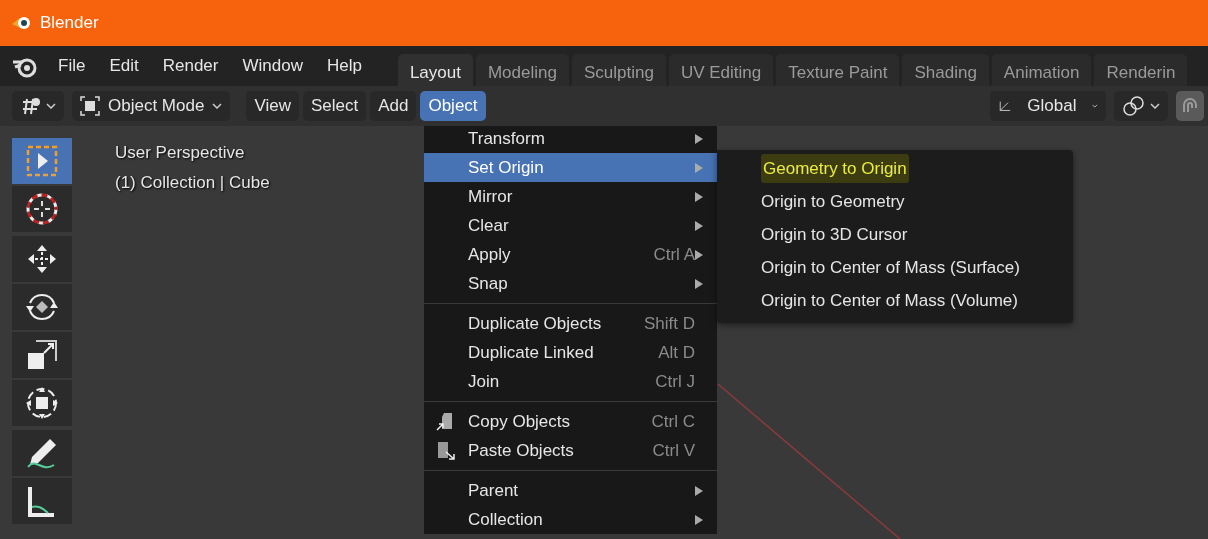 The width and height of the screenshot is (1208, 539). Describe the element at coordinates (344, 66) in the screenshot. I see `menu-item: Help` at that location.